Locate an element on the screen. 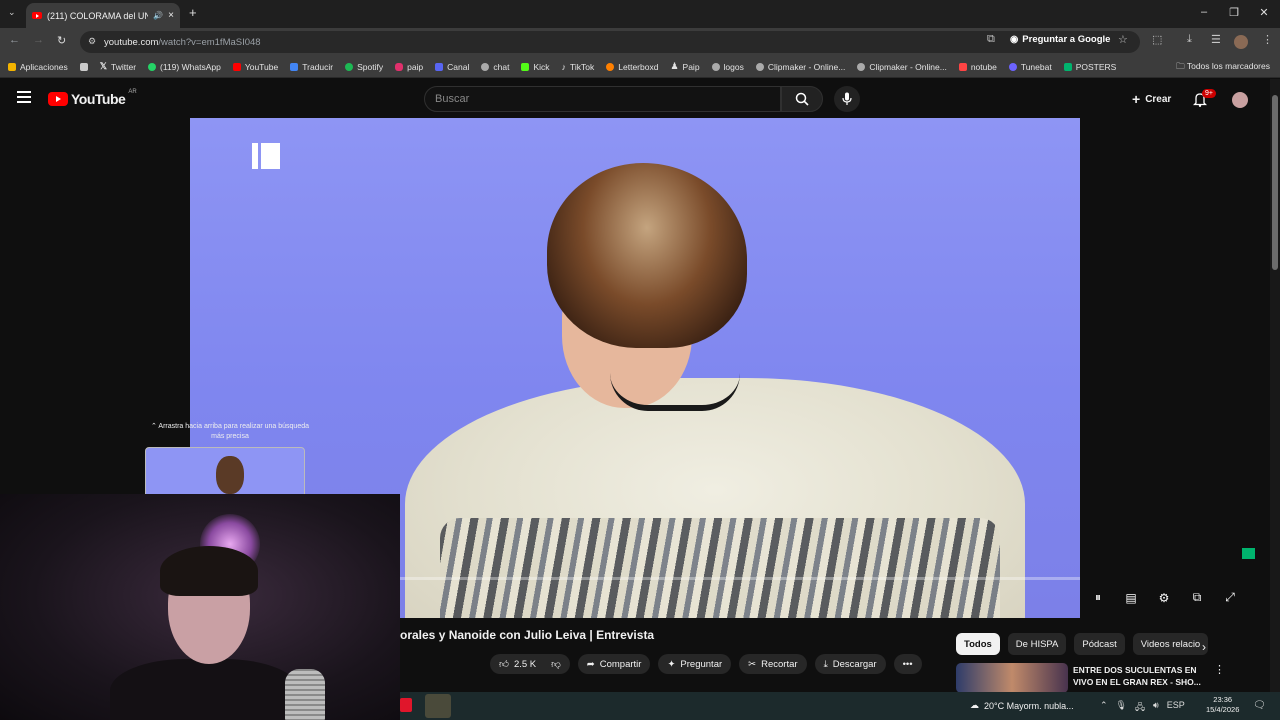 The height and width of the screenshot is (720, 1280). install-app-icon: ⧉ is located at coordinates (991, 39).